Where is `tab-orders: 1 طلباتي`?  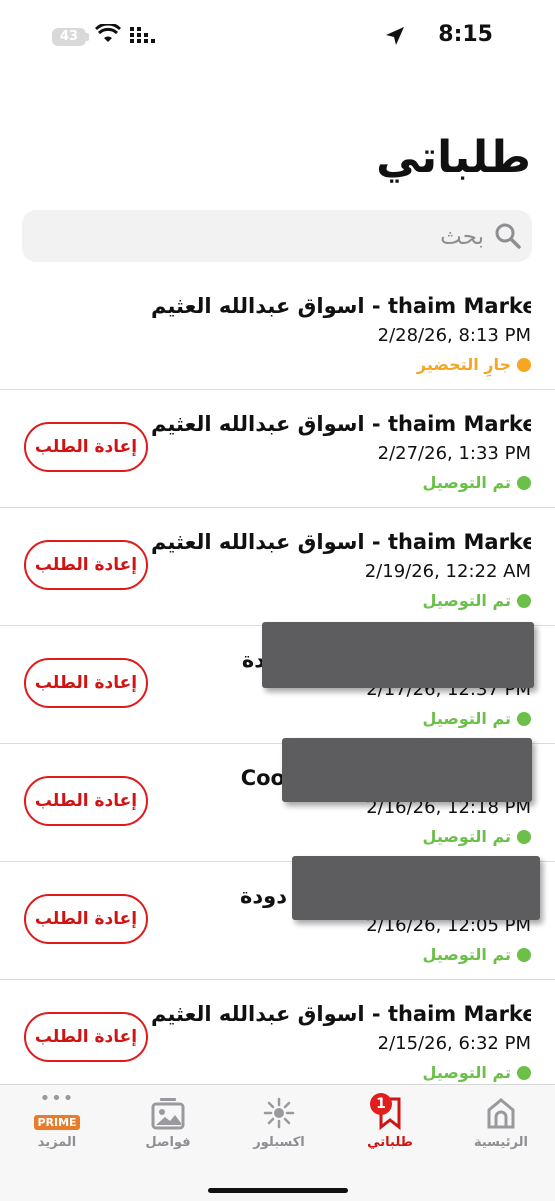 tab-orders: 1 طلباتي is located at coordinates (390, 1129).